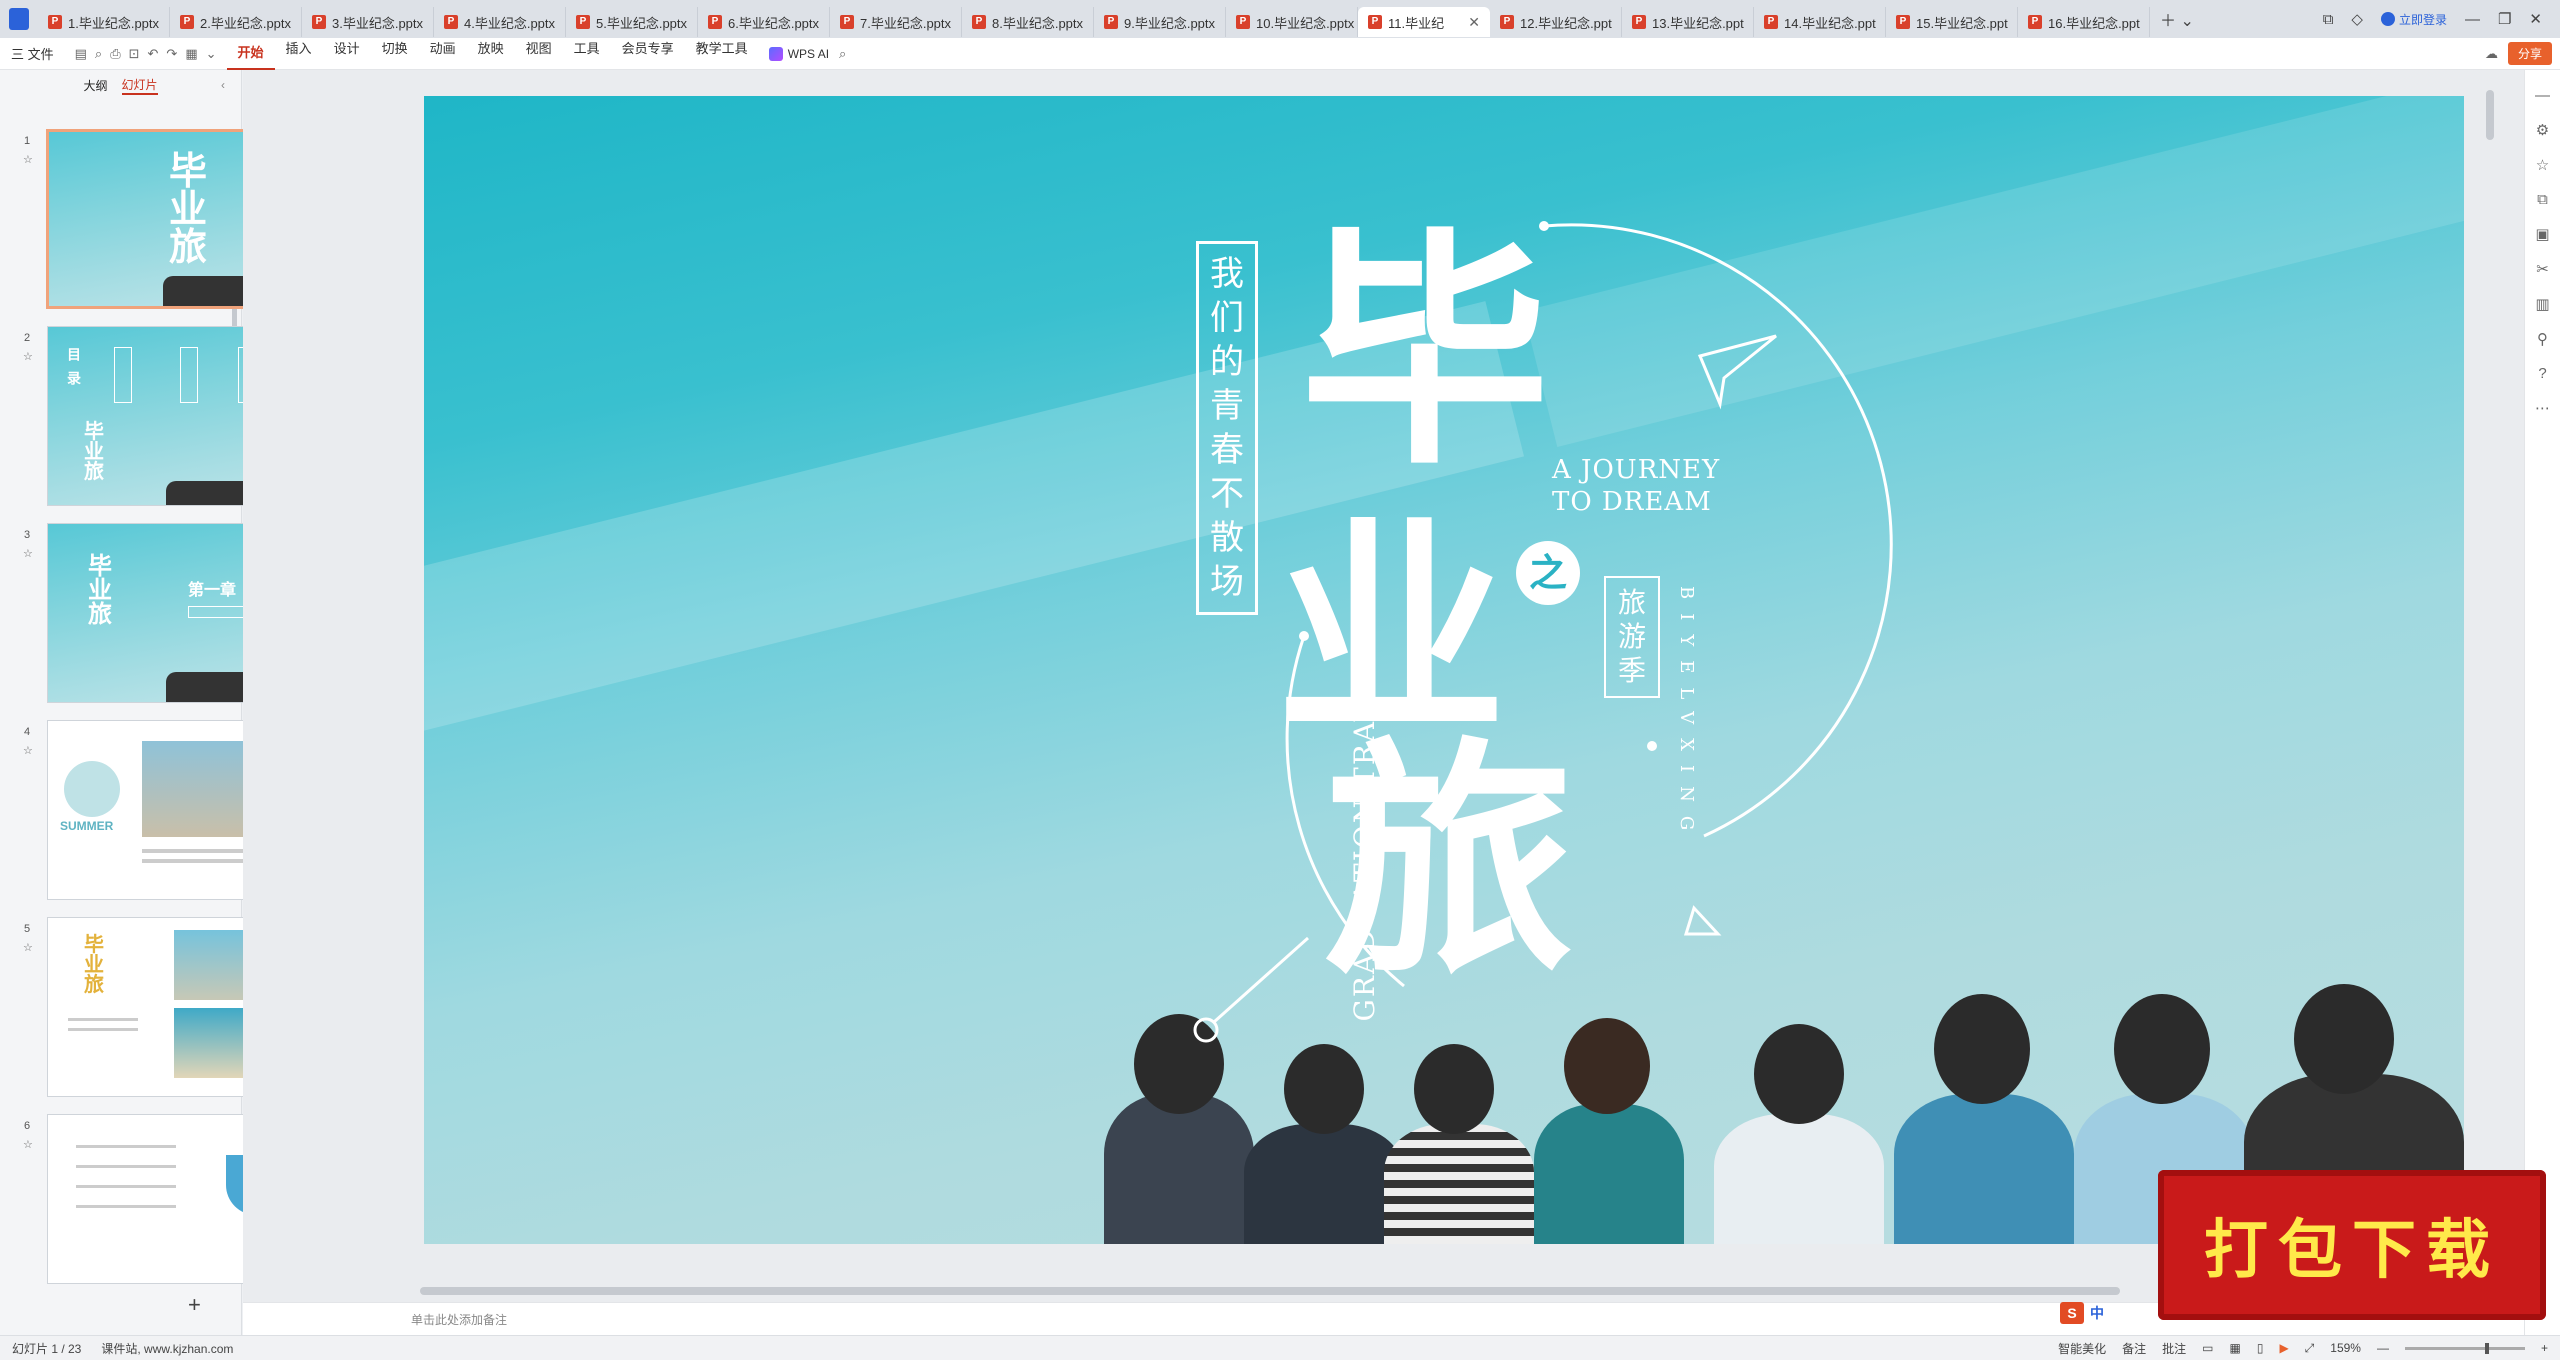  I want to click on adjust-icon: ⚙, so click(2542, 130).